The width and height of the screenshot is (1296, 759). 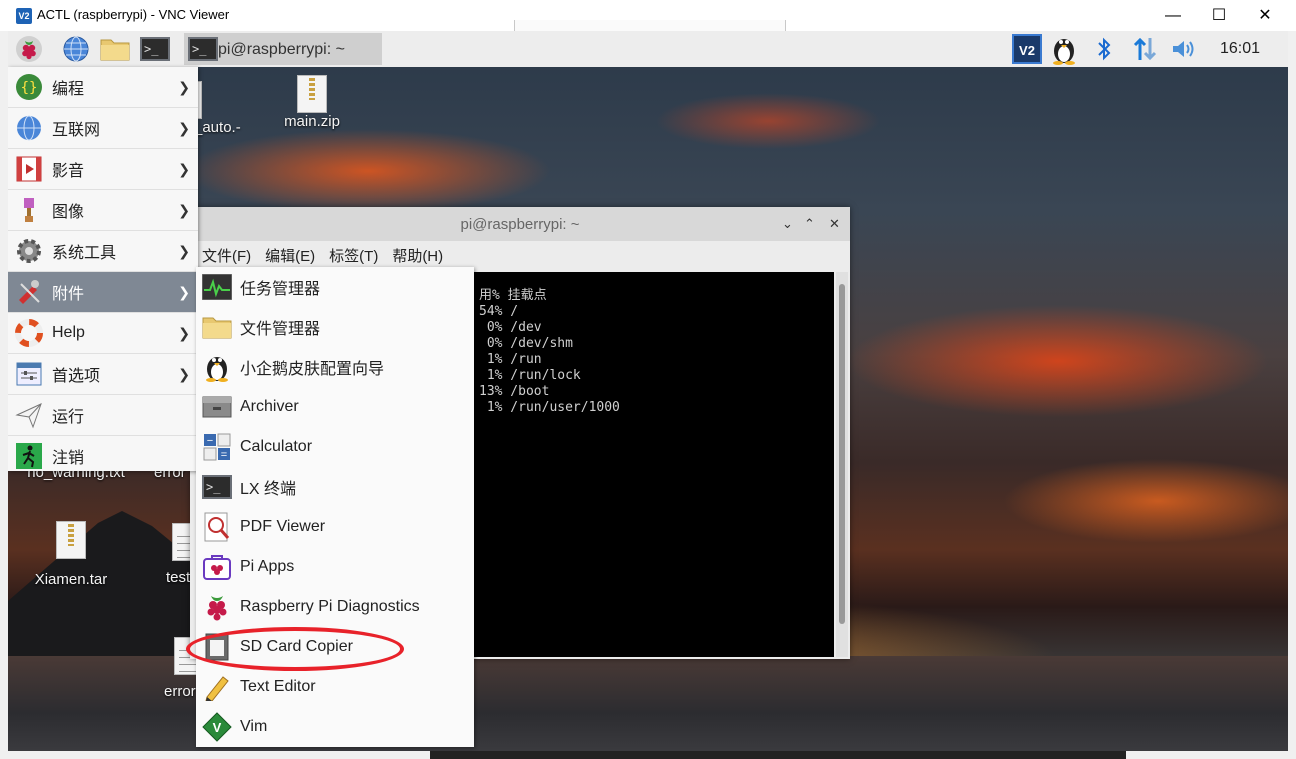 What do you see at coordinates (417, 255) in the screenshot?
I see `terminal-menu-help: 帮助(H)` at bounding box center [417, 255].